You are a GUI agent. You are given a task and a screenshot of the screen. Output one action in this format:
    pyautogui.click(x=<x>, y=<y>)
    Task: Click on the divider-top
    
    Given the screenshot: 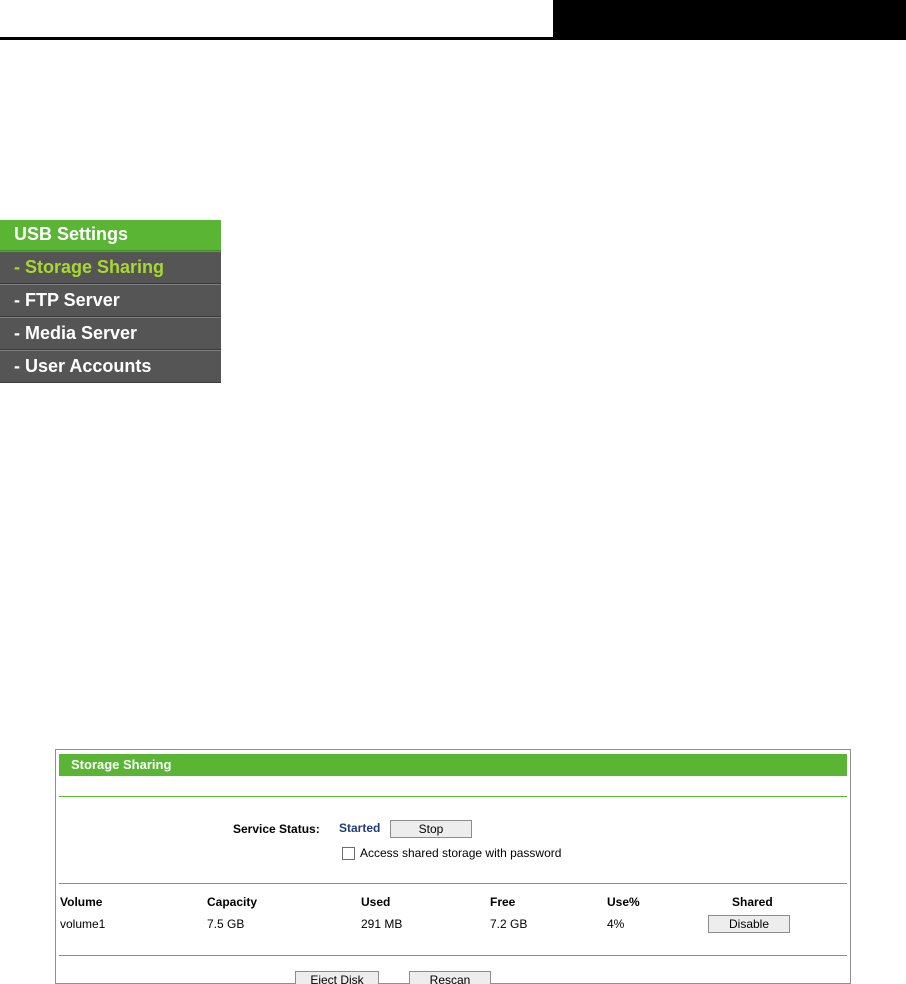 What is the action you would take?
    pyautogui.click(x=453, y=796)
    